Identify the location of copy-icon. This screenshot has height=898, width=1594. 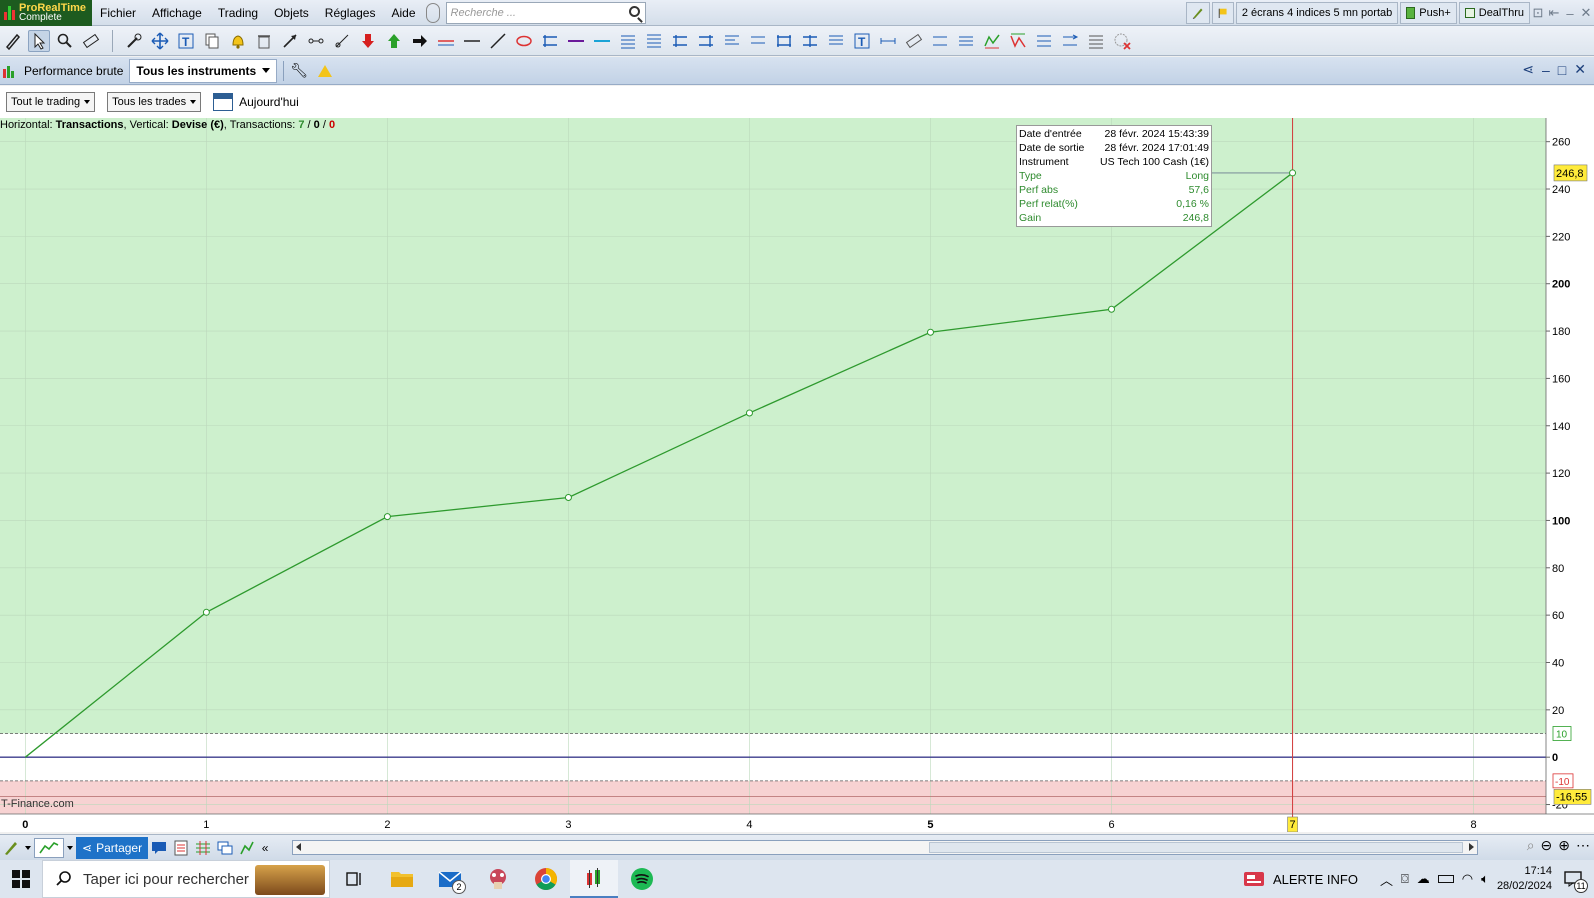
(212, 41).